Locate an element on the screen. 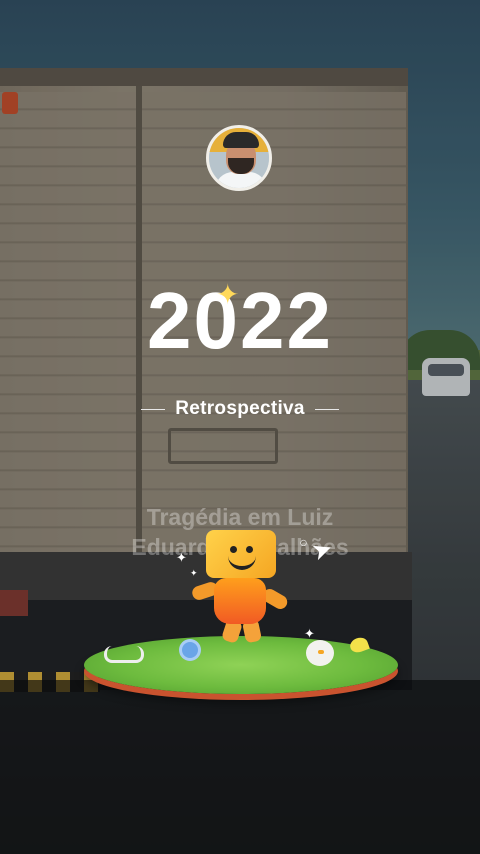  mascot-eye-left is located at coordinates (233, 549).